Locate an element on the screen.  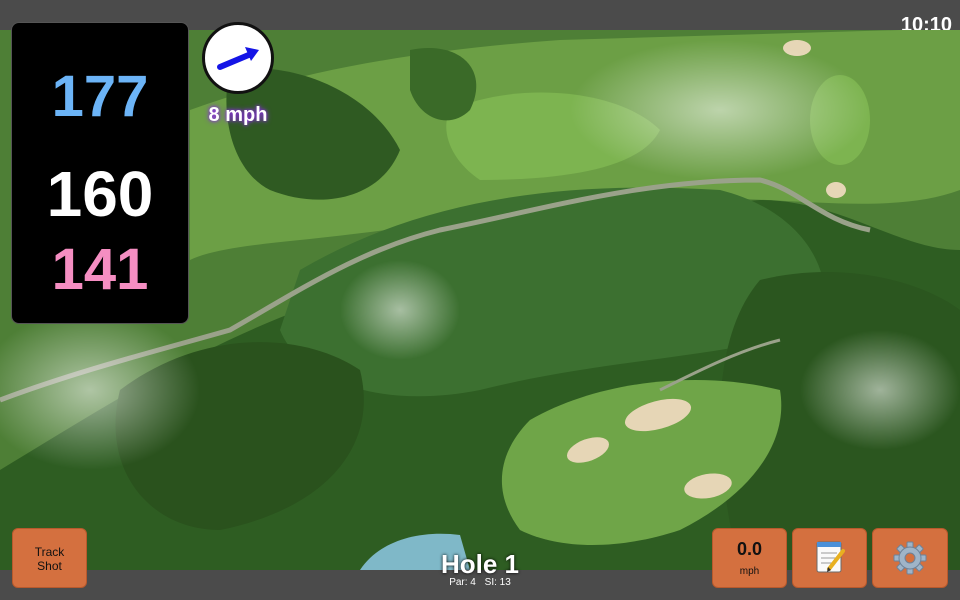
wind-button-value: 0.0 is located at coordinates (749, 549).